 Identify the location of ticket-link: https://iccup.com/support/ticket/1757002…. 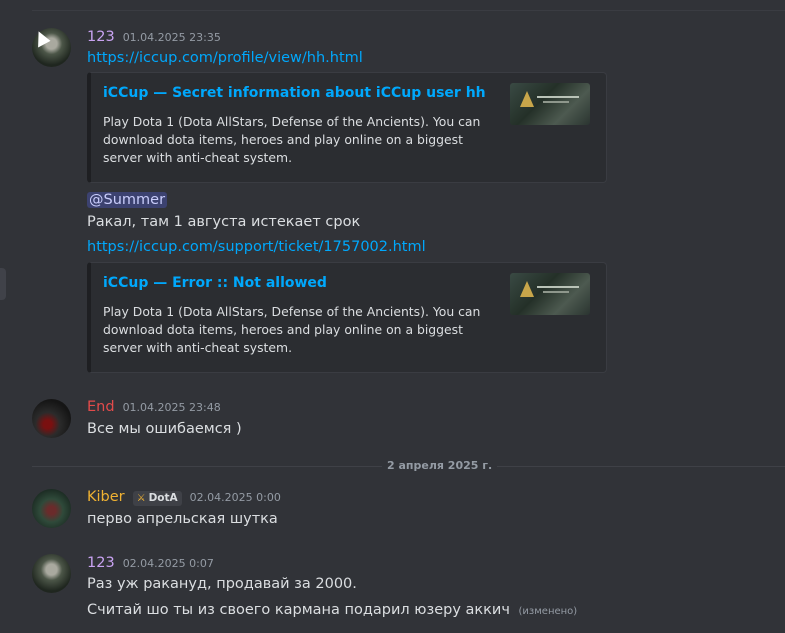
(256, 247).